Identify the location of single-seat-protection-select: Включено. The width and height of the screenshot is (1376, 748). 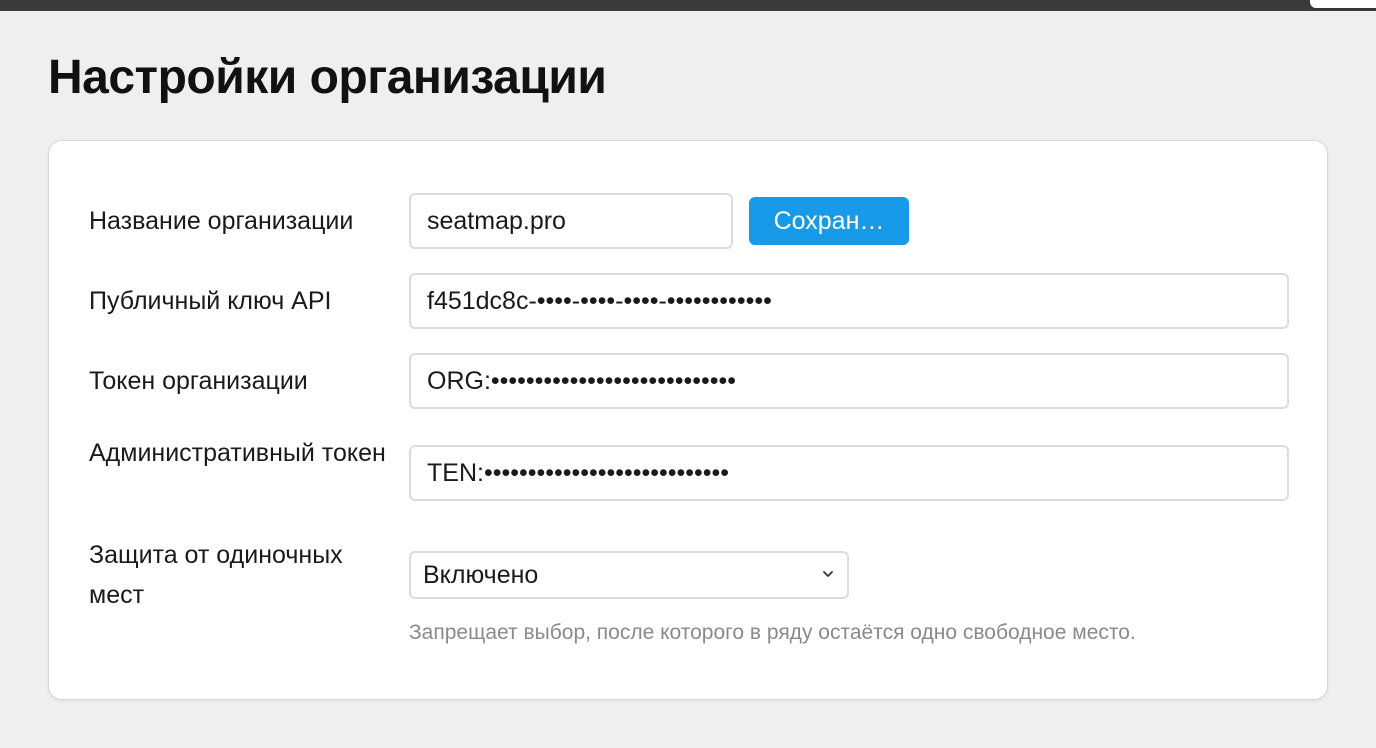
(629, 575).